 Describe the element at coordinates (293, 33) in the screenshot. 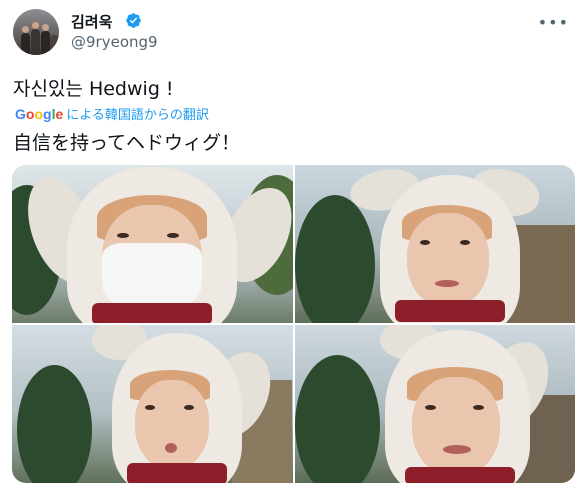

I see `tweet-header: 김려욱 @9ryeong9 •••` at that location.